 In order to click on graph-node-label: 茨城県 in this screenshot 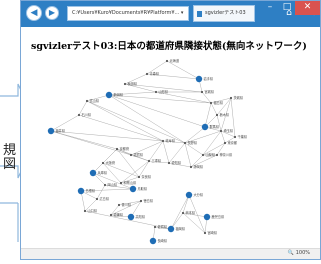, I will do `click(239, 97)`.